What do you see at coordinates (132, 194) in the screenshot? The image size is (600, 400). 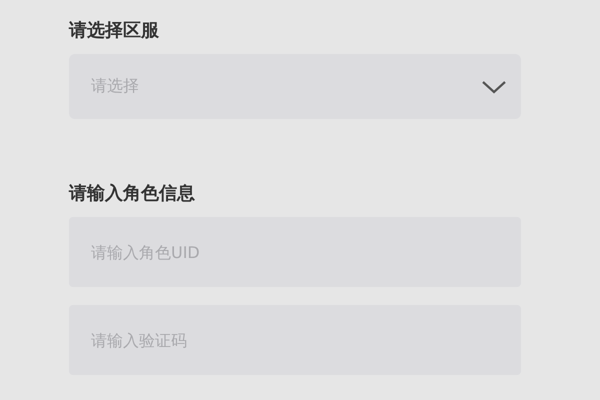 I see `section-label: 请输入角色信息` at bounding box center [132, 194].